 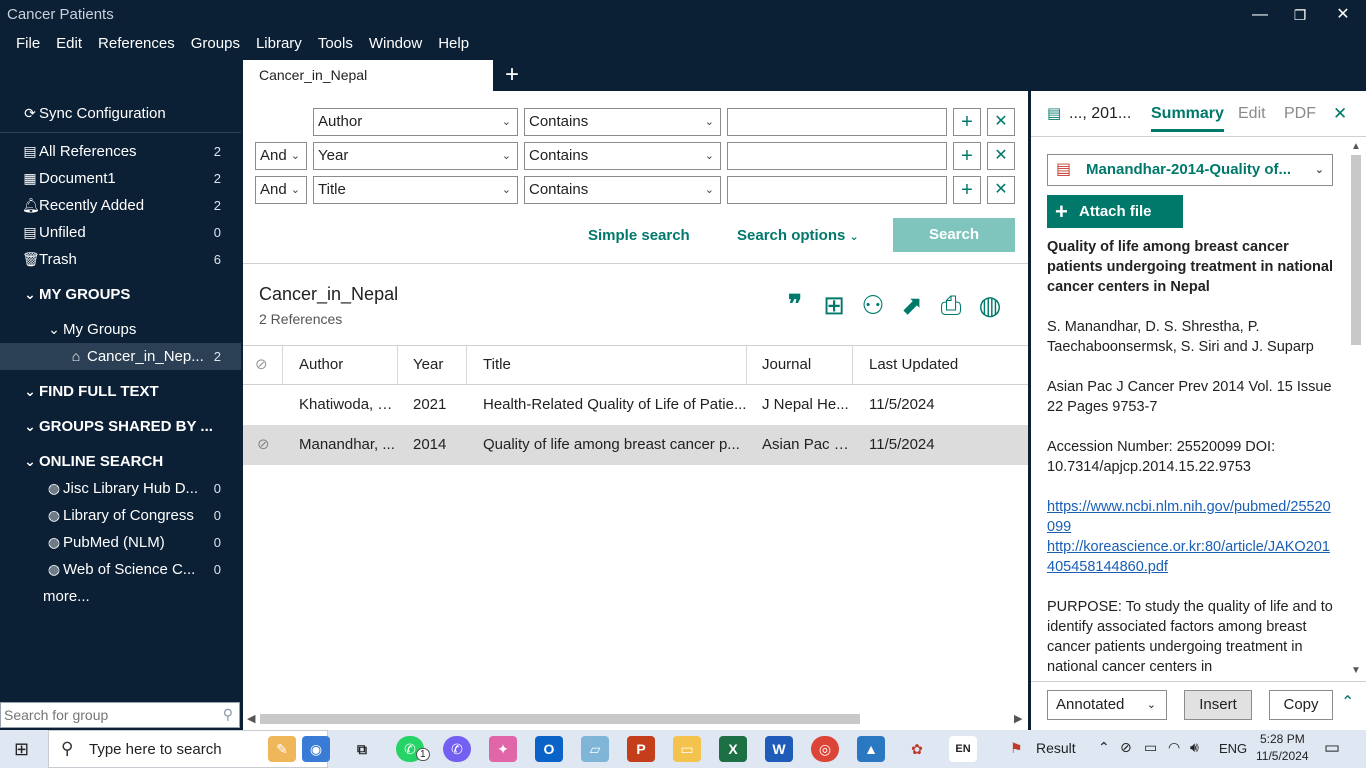 I want to click on column-title: Title, so click(x=607, y=365).